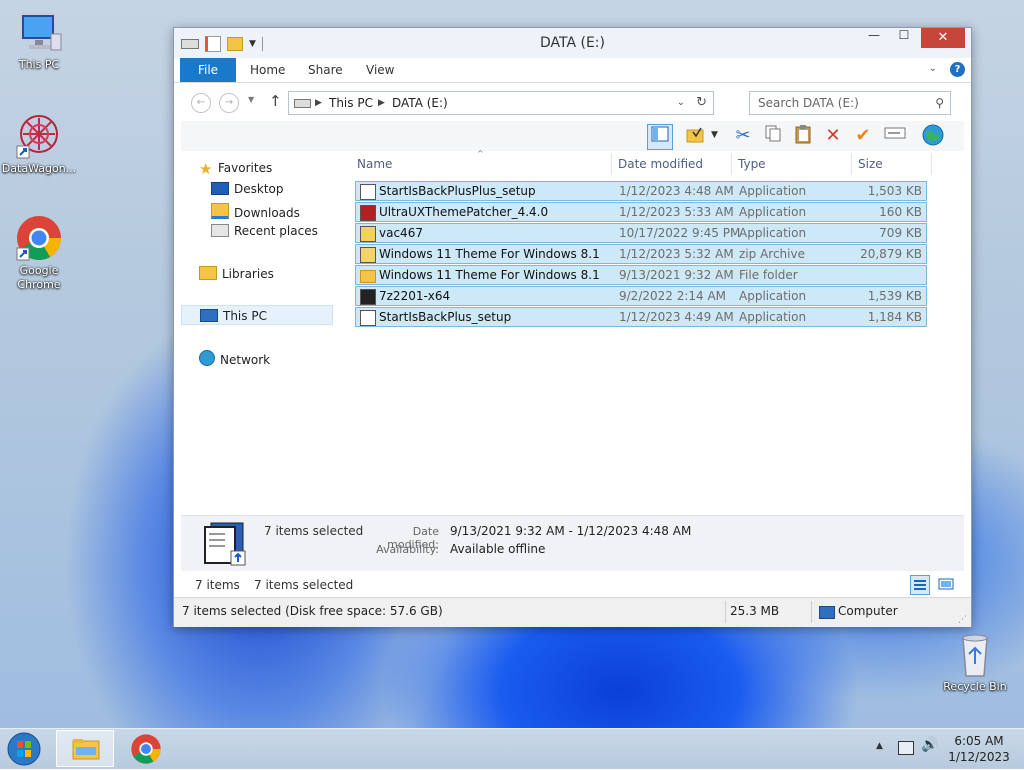 This screenshot has width=1024, height=770. What do you see at coordinates (943, 38) in the screenshot?
I see `close-button: ✕` at bounding box center [943, 38].